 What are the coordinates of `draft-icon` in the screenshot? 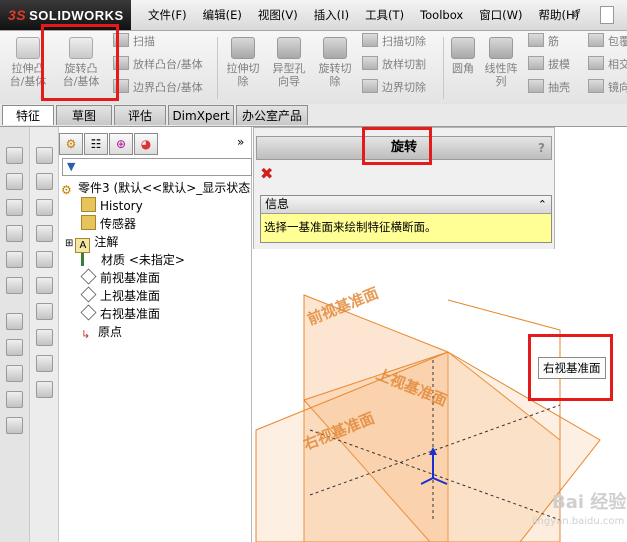 It's located at (536, 63).